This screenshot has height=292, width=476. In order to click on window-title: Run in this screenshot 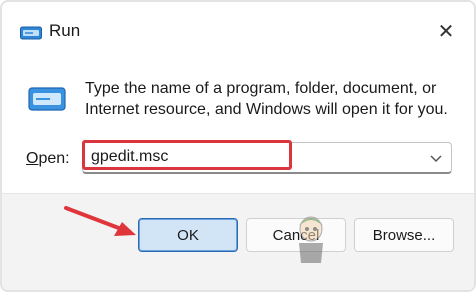, I will do `click(65, 30)`.